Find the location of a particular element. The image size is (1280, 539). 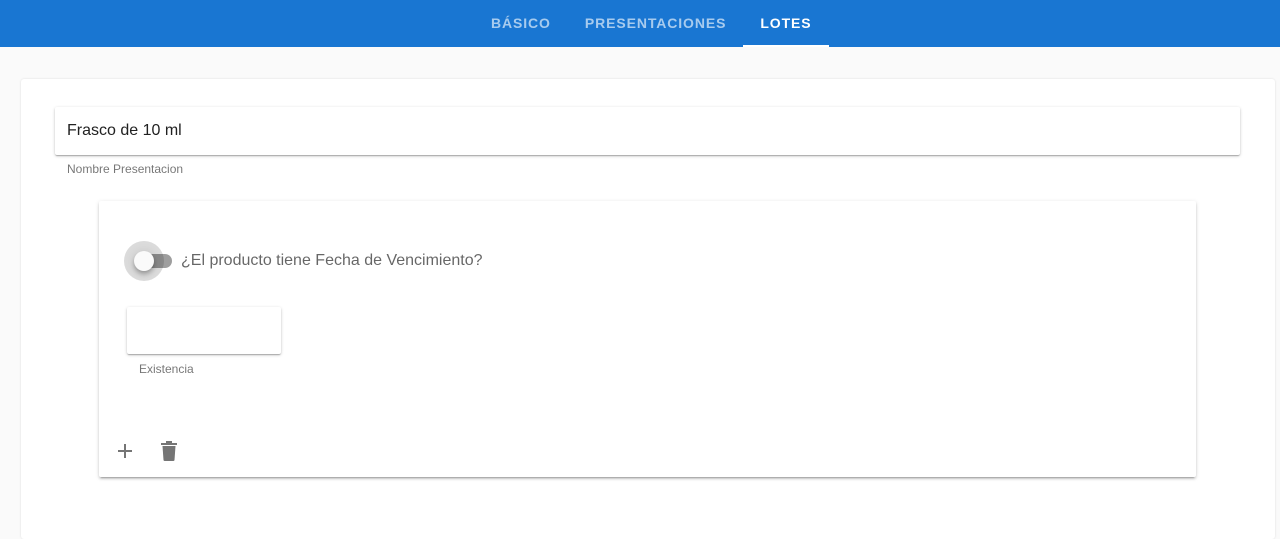

trash-icon is located at coordinates (169, 451).